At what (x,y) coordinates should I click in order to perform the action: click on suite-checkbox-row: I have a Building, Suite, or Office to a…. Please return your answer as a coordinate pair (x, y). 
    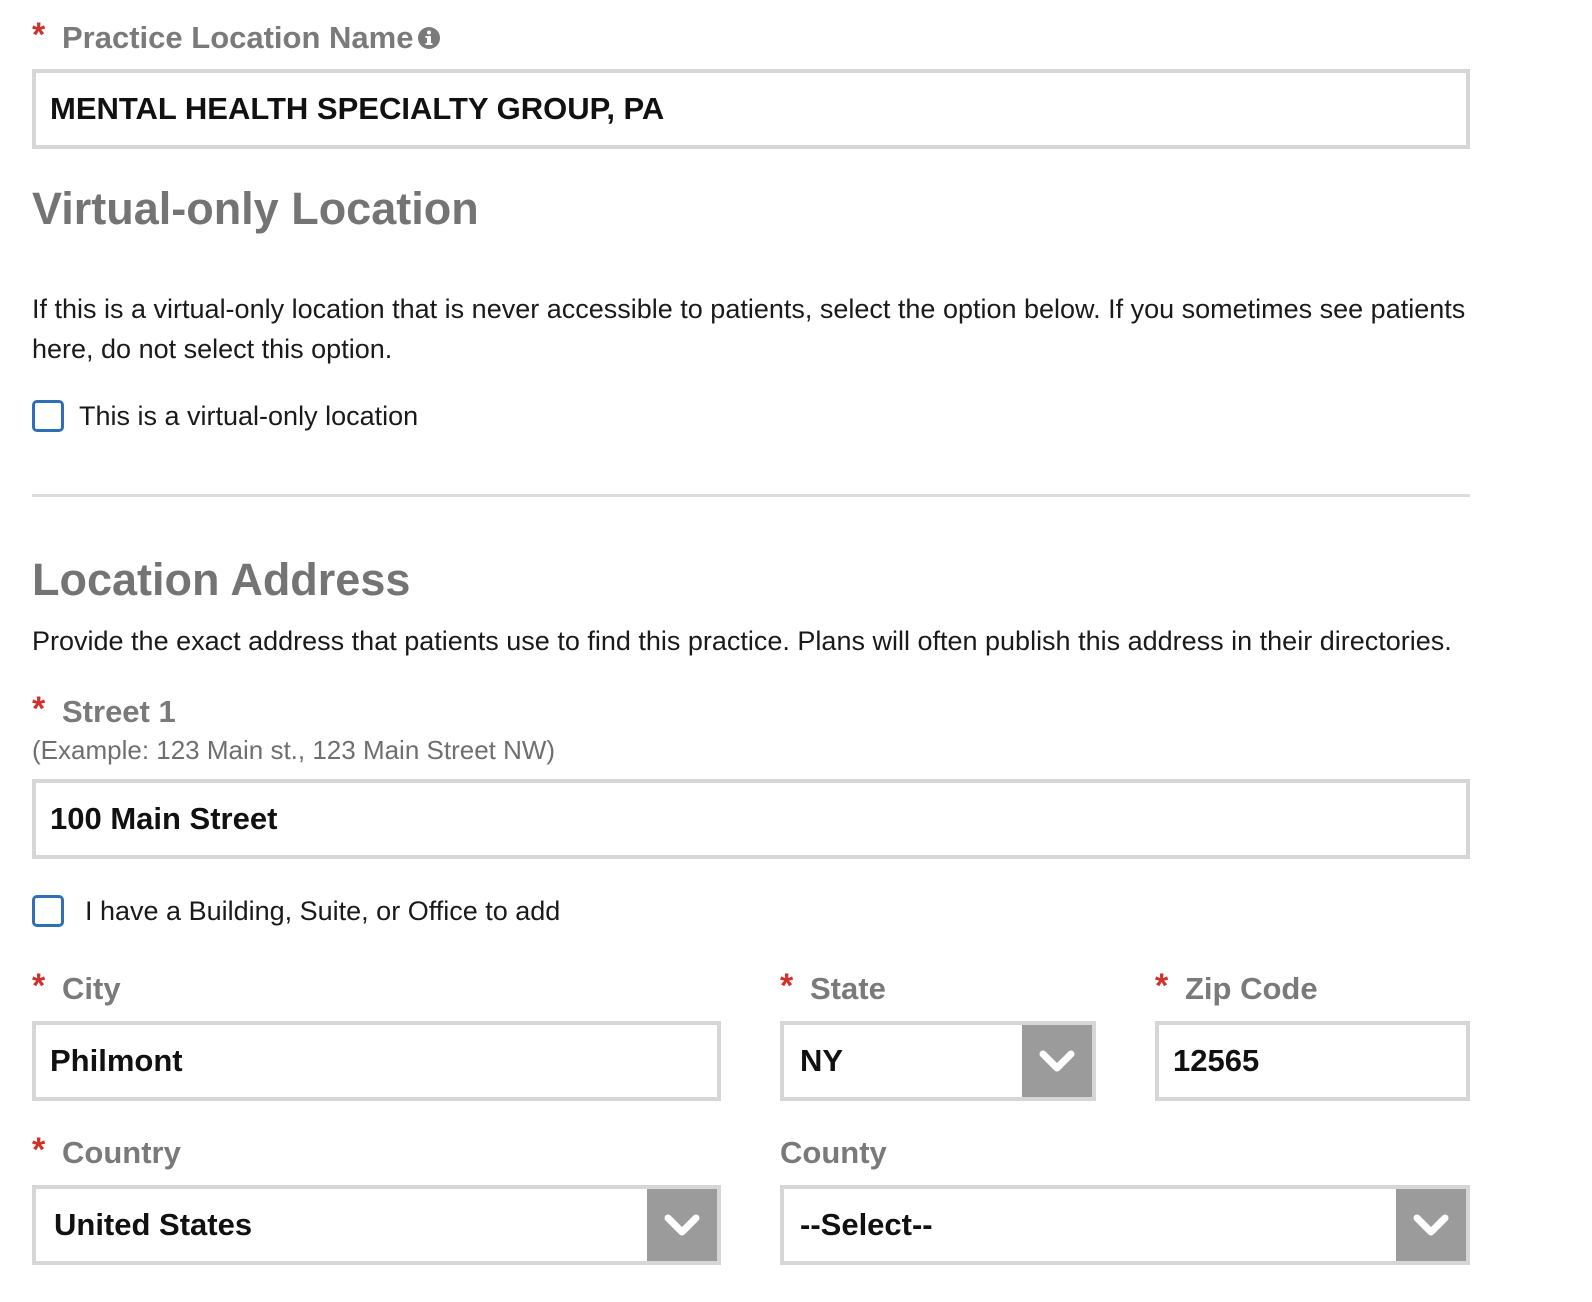
    Looking at the image, I should click on (296, 911).